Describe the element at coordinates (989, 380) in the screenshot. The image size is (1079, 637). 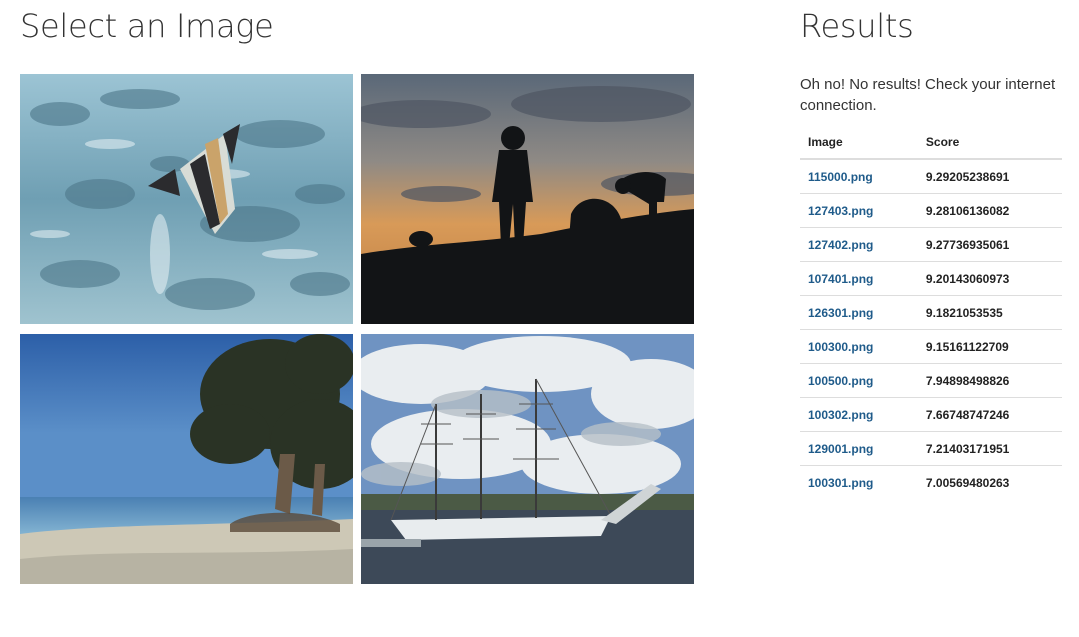
I see `result-score: 7.94898498826` at that location.